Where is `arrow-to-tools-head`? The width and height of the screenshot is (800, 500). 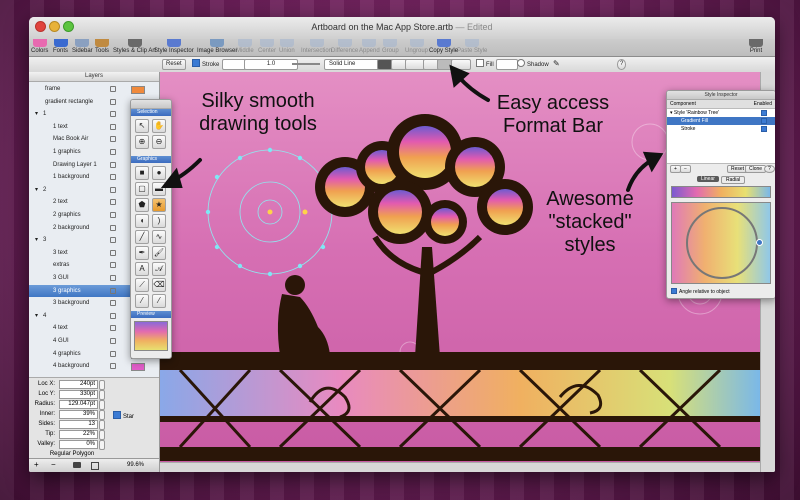
arrow-to-tools-head is located at coordinates (171, 177).